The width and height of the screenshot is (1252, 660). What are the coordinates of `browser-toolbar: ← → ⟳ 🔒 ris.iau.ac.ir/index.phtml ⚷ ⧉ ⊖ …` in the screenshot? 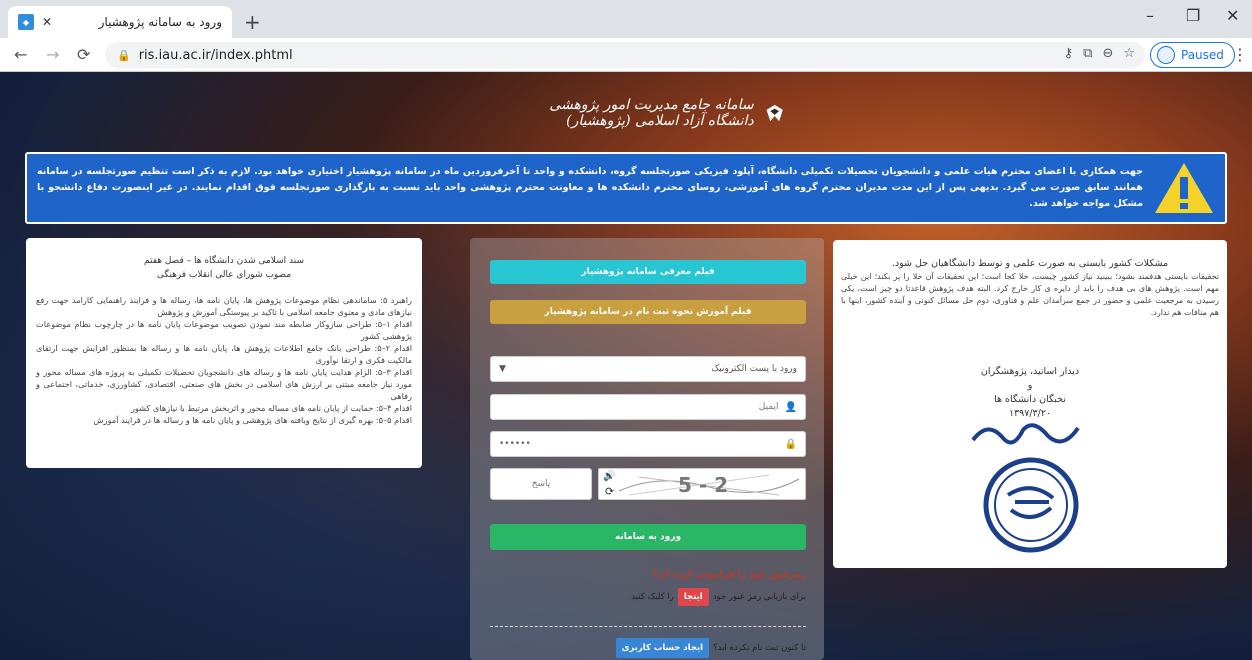 It's located at (626, 55).